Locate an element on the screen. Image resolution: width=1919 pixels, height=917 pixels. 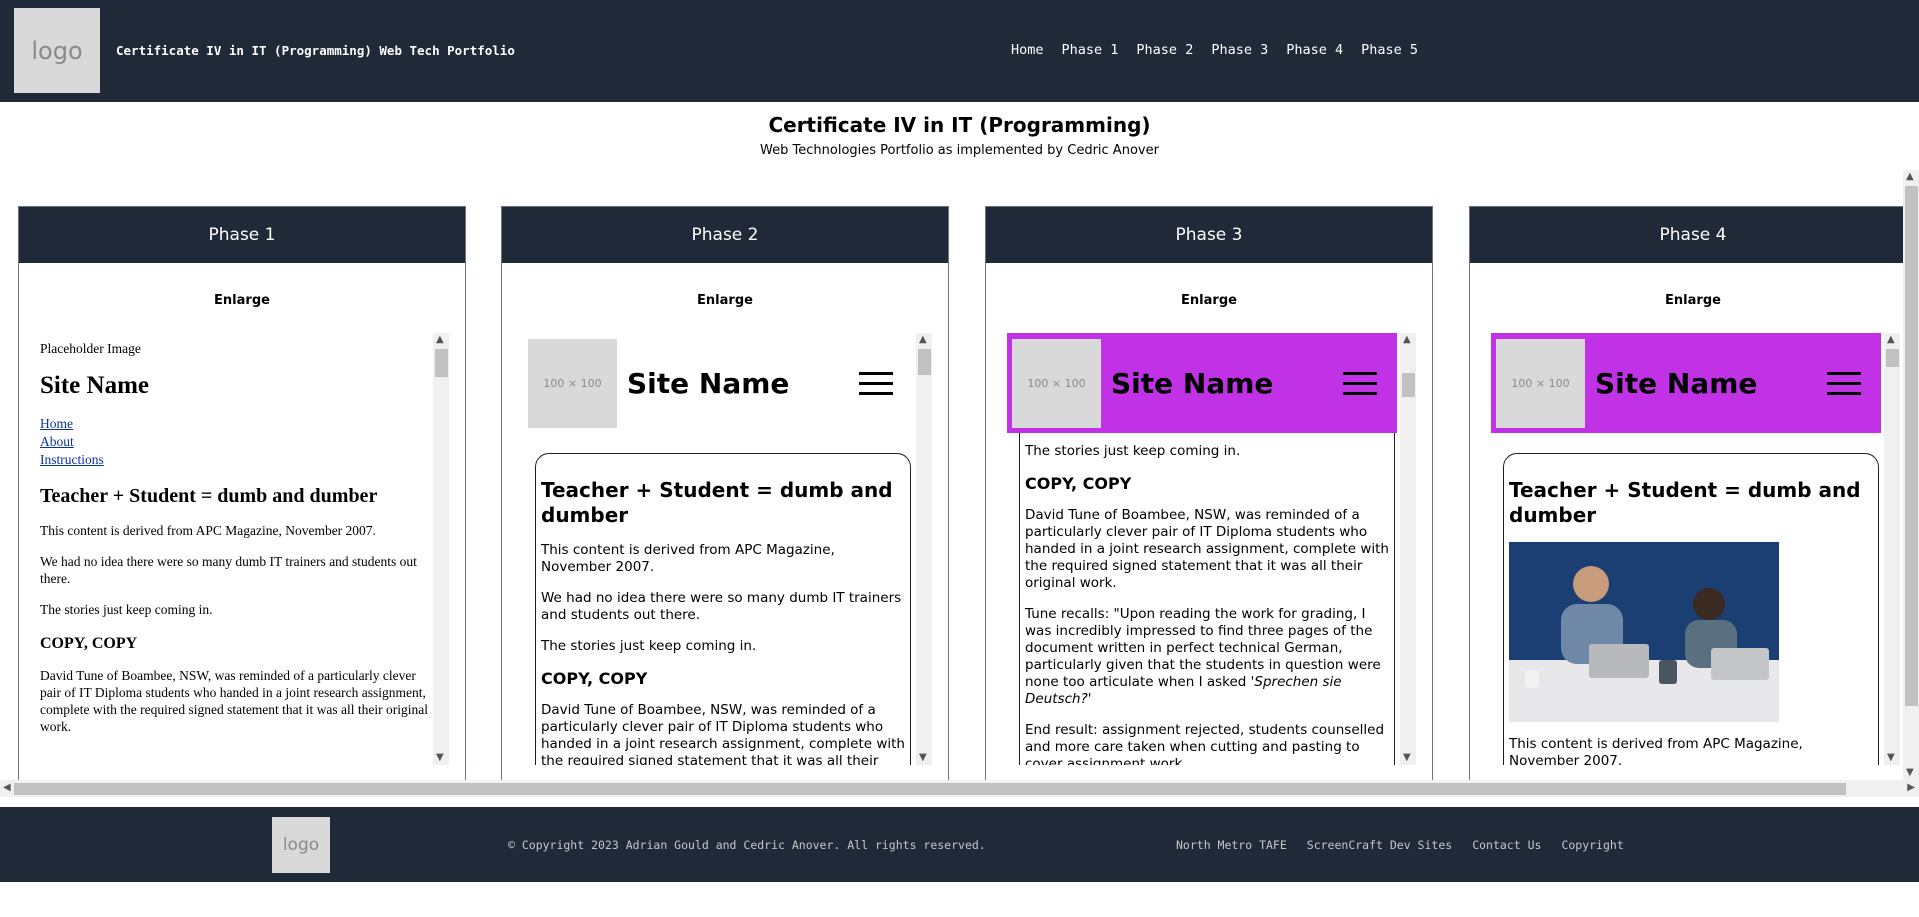
page-title: Certificate IV in IT (Programming) is located at coordinates (959, 125).